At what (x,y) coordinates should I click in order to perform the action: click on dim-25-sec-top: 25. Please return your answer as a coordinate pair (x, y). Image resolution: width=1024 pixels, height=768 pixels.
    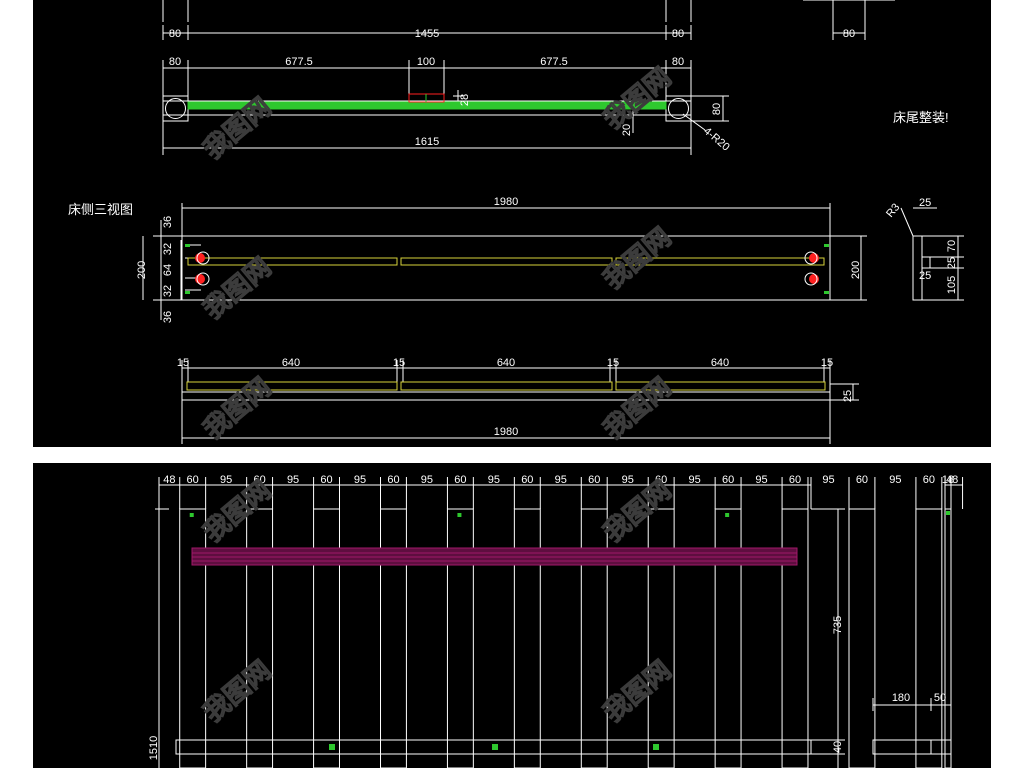
    Looking at the image, I should click on (925, 203).